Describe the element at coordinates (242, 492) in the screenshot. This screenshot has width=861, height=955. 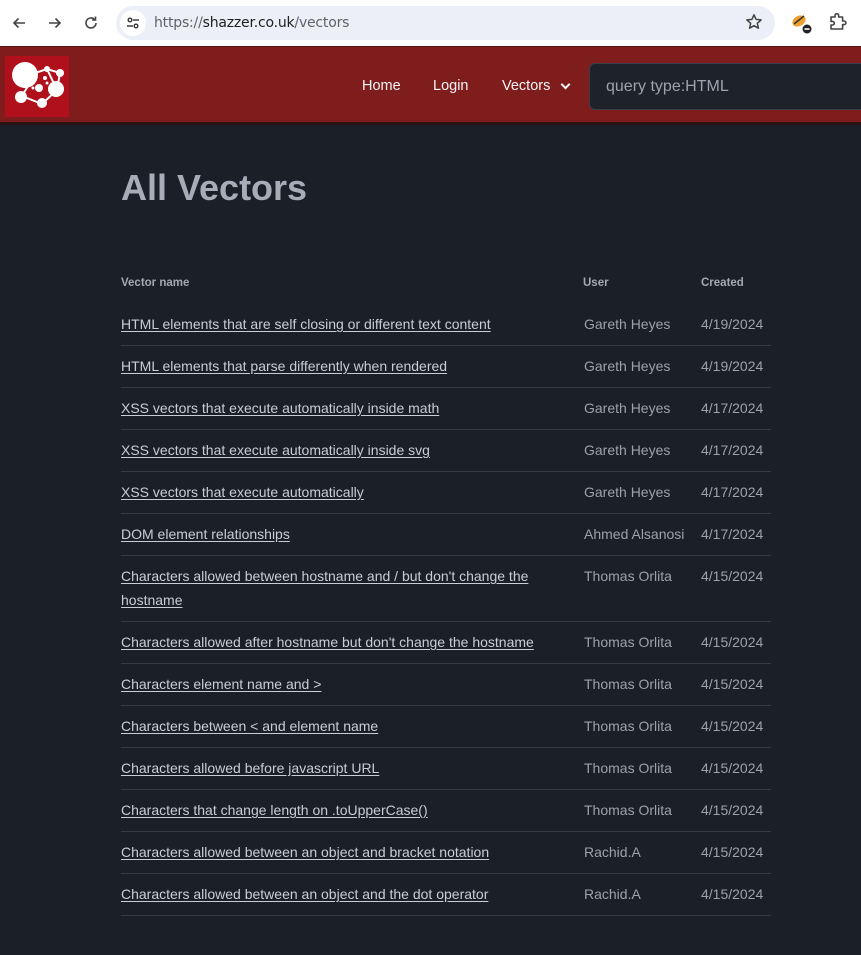
I see `vector-link: XSS vectors that execute automatically` at that location.